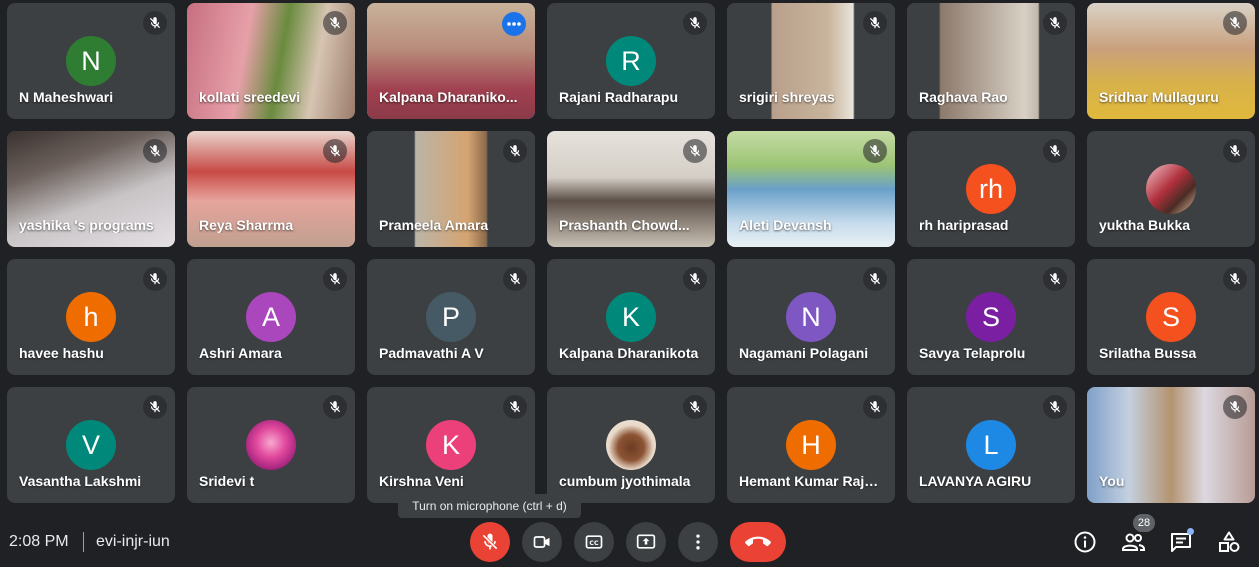 This screenshot has height=567, width=1259. I want to click on participant-tile: srigiri shreyas, so click(811, 61).